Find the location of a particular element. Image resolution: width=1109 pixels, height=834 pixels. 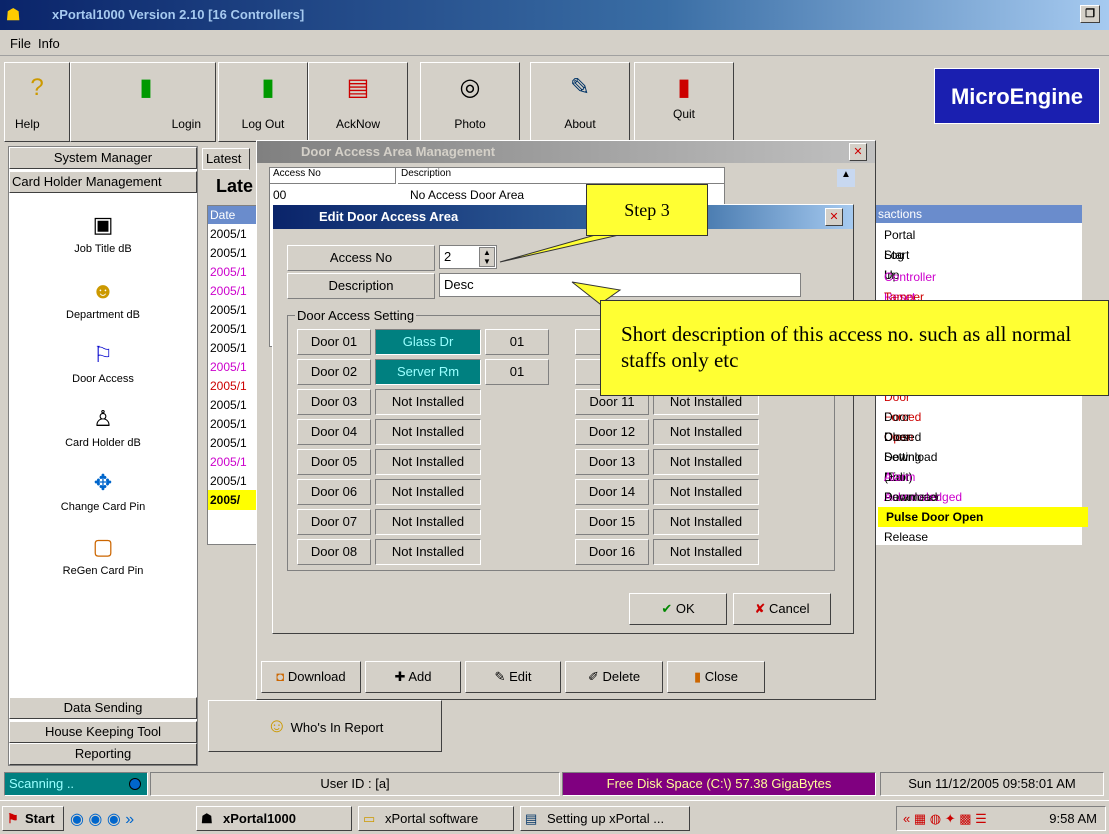

system-tray: « ▦ ◍ ✦ ▩ ☰ 9:58 AM is located at coordinates (1001, 818).